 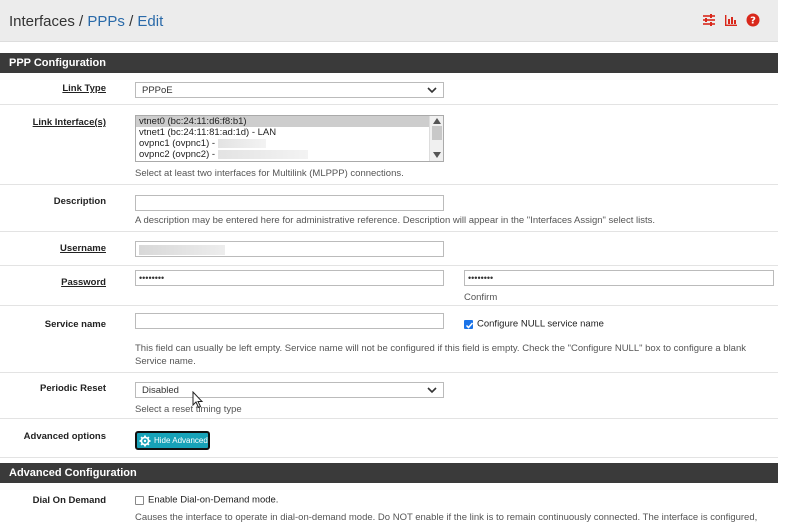 I want to click on bar-chart-icon, so click(x=731, y=20).